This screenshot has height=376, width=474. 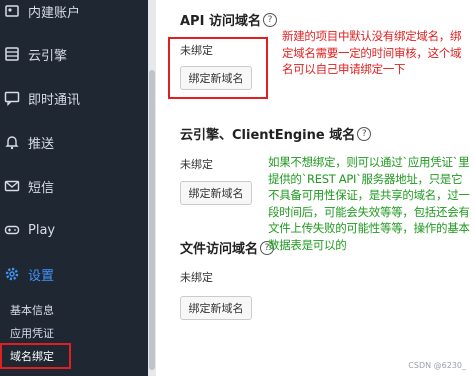 I want to click on sidebar-item-cloud-engine: 云引擎, so click(x=74, y=54).